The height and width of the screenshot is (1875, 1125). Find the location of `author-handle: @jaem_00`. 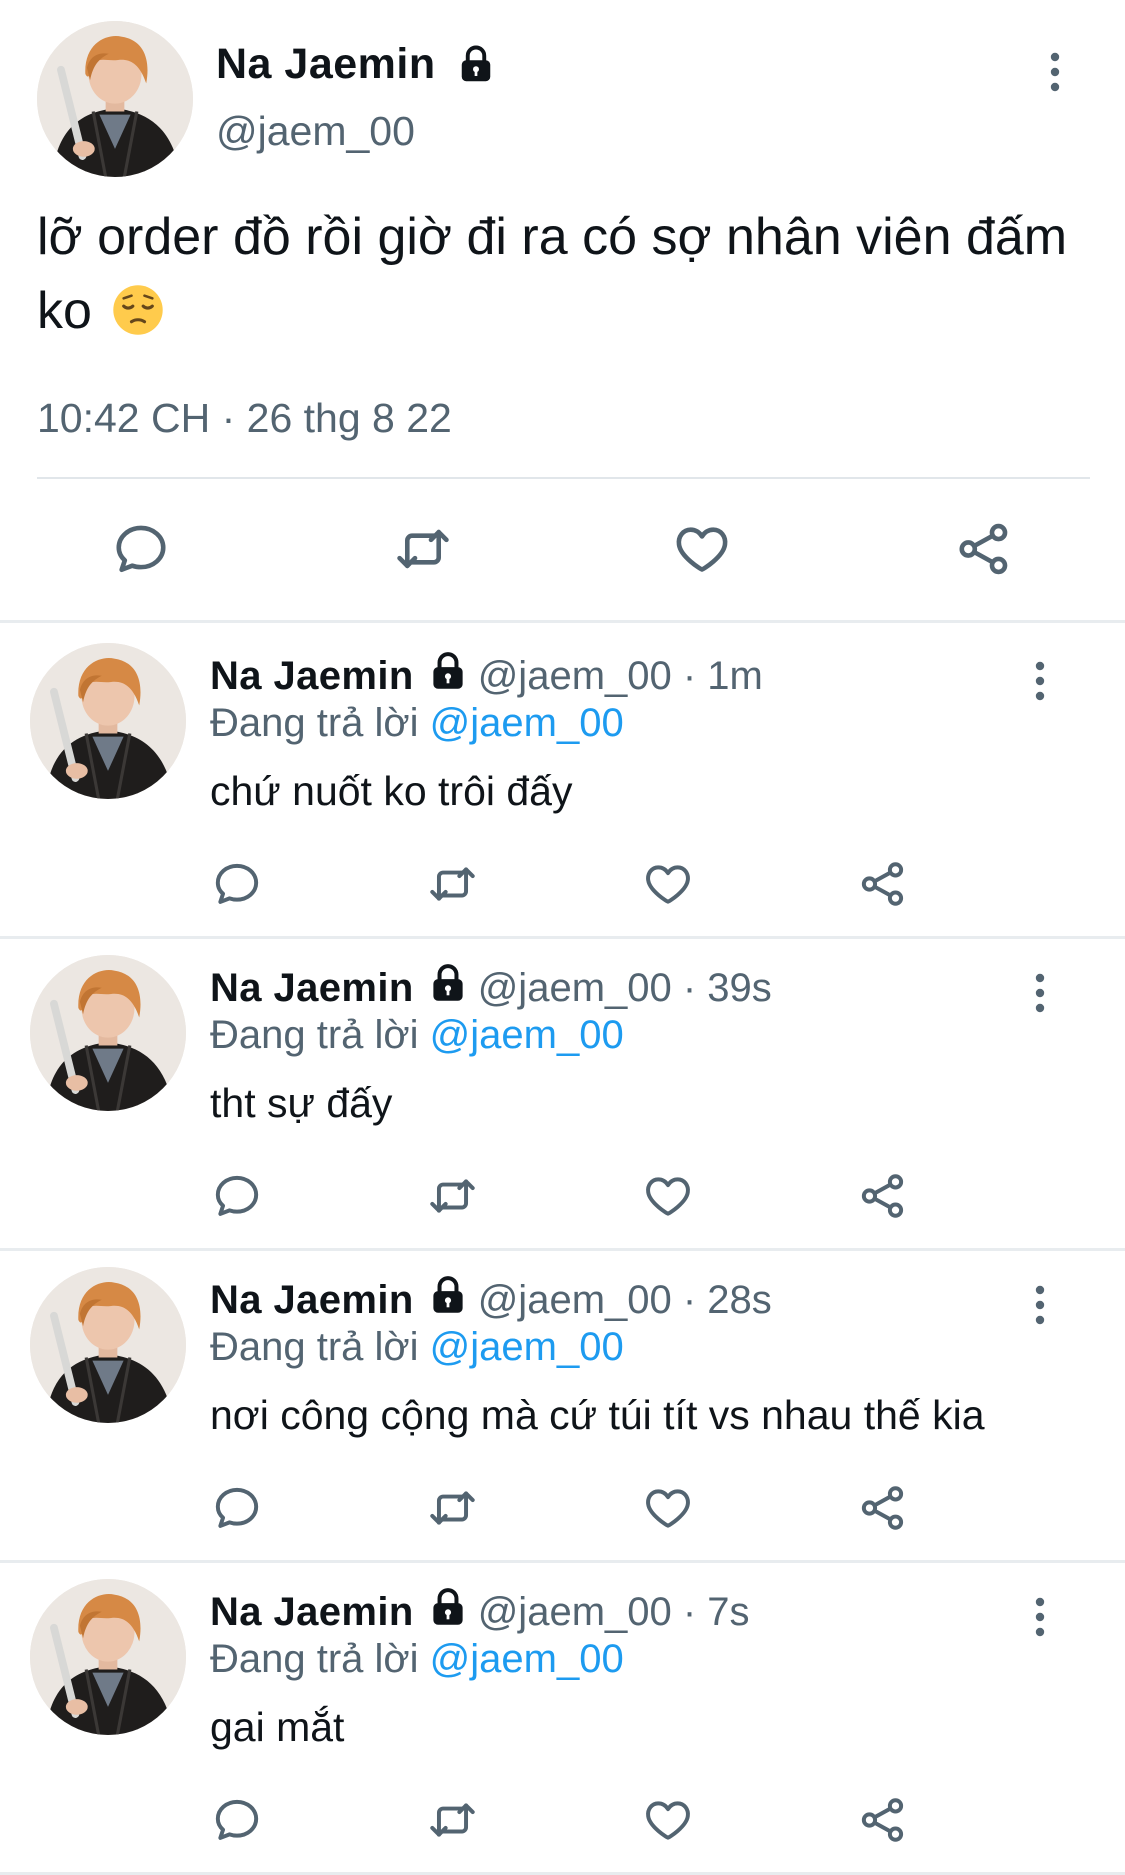

author-handle: @jaem_00 is located at coordinates (315, 131).